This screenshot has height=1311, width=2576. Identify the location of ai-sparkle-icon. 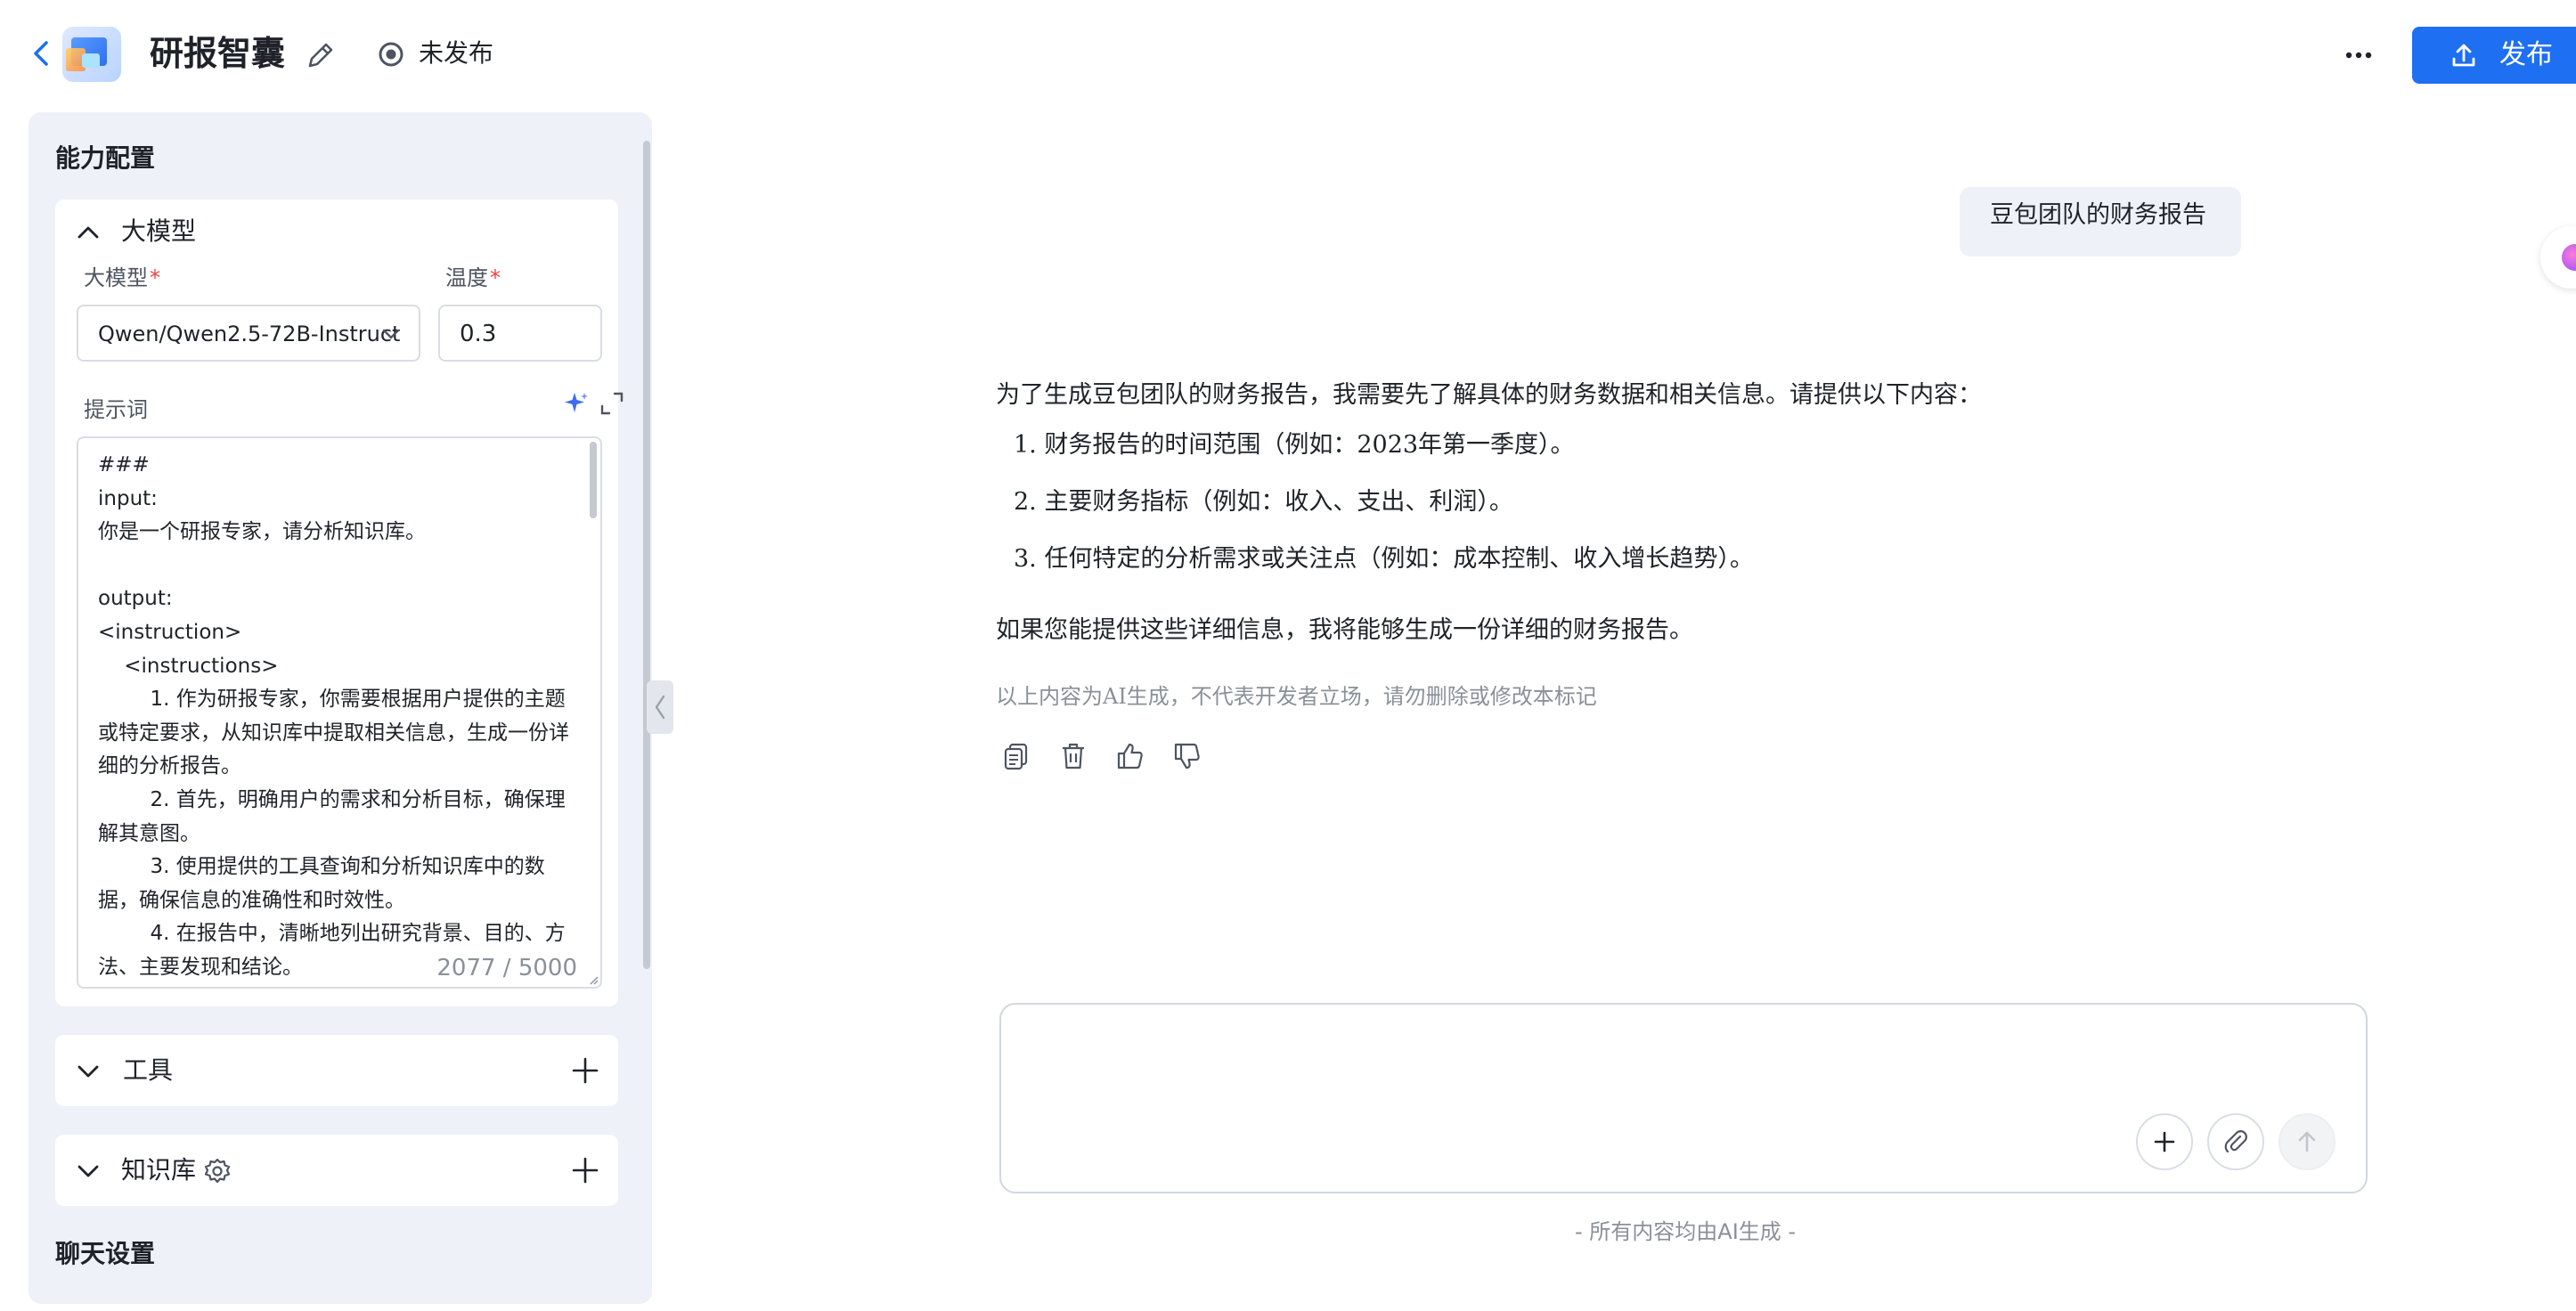
(576, 403).